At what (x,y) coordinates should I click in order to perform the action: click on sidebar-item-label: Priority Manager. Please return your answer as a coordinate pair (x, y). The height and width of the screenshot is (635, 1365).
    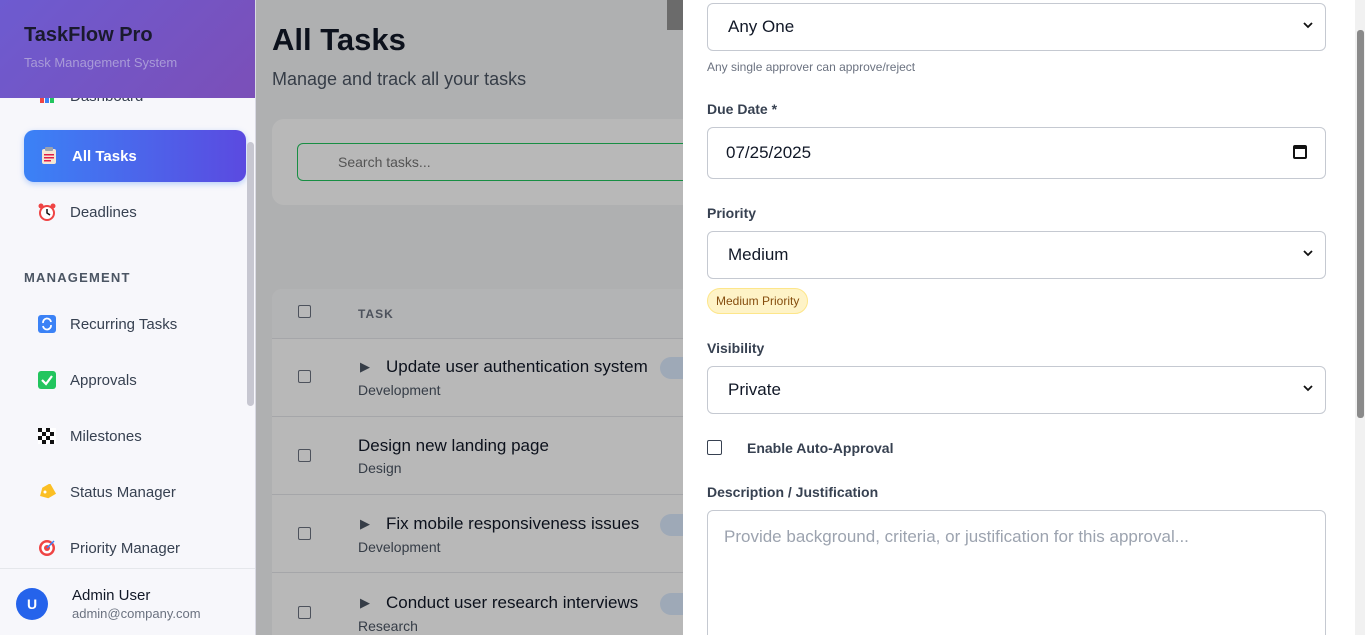
    Looking at the image, I should click on (125, 548).